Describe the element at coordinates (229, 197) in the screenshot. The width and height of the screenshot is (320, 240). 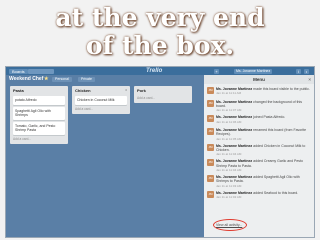
I see `activity-time: Jan 11 at 11:02 AM` at that location.